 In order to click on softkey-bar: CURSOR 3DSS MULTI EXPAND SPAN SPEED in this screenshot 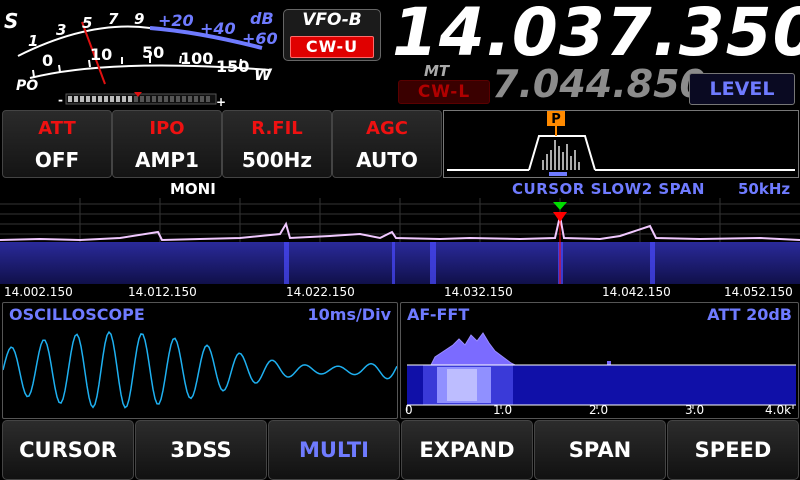, I will do `click(400, 450)`.